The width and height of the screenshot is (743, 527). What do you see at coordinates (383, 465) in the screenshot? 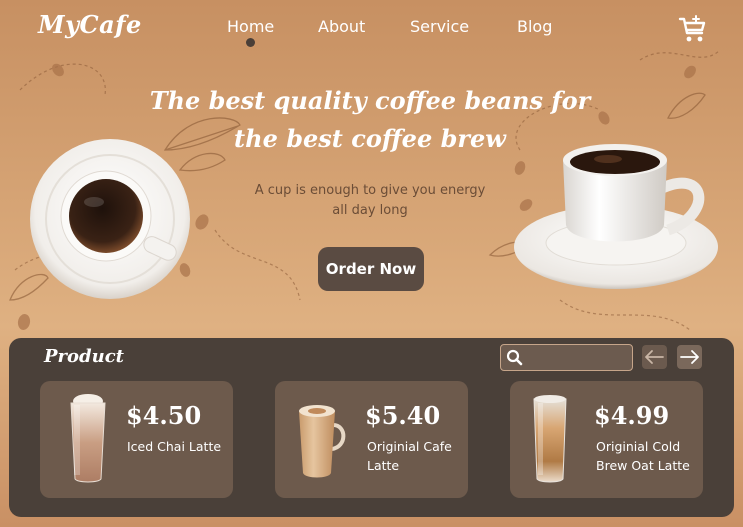
I see `product-name-line-2: Latte` at bounding box center [383, 465].